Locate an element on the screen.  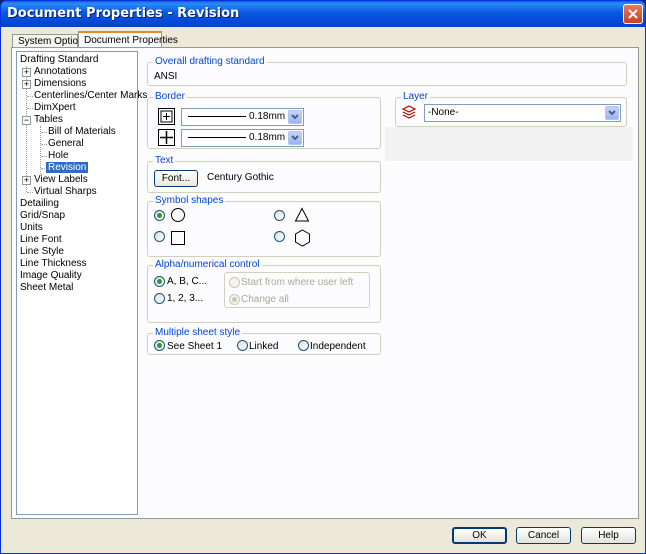
tree-item-sheet-metal: Sheet Metal is located at coordinates (46, 288).